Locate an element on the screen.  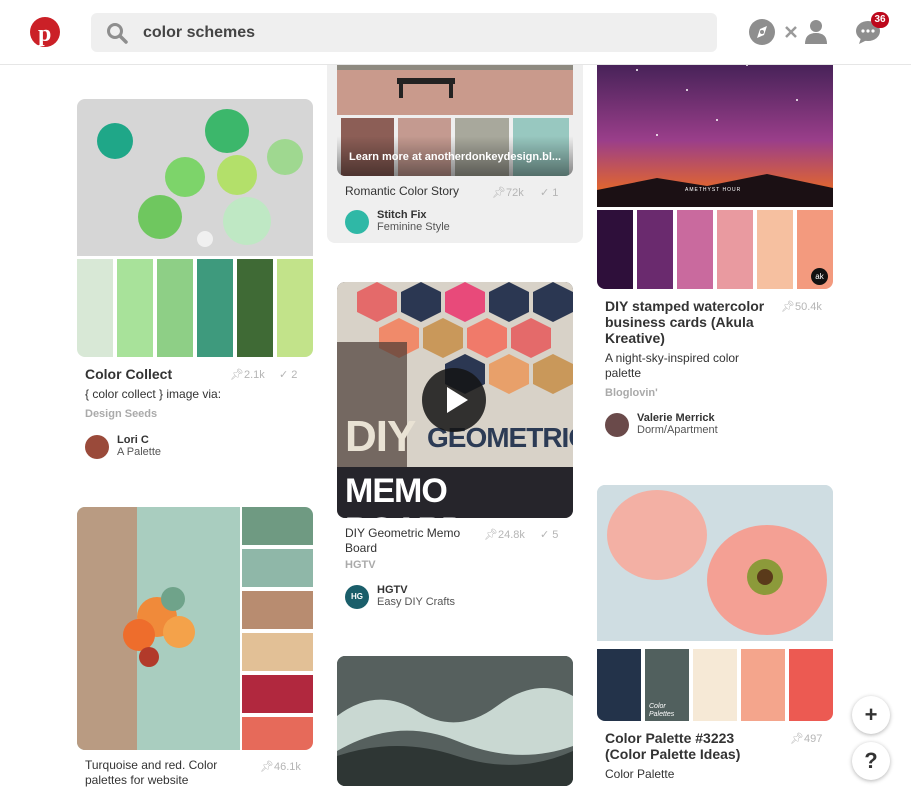
like-count: ✓ 5 is located at coordinates (549, 535).